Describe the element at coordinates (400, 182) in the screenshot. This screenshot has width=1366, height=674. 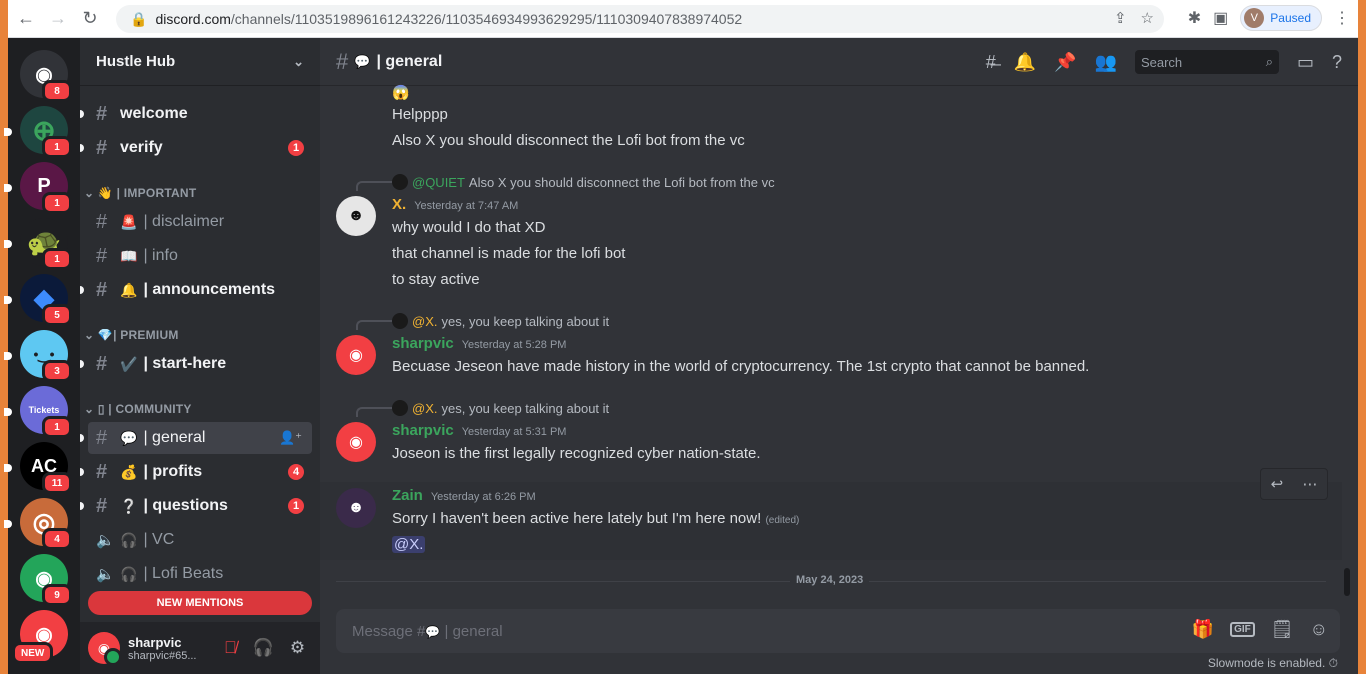
I see `reply-avatar` at that location.